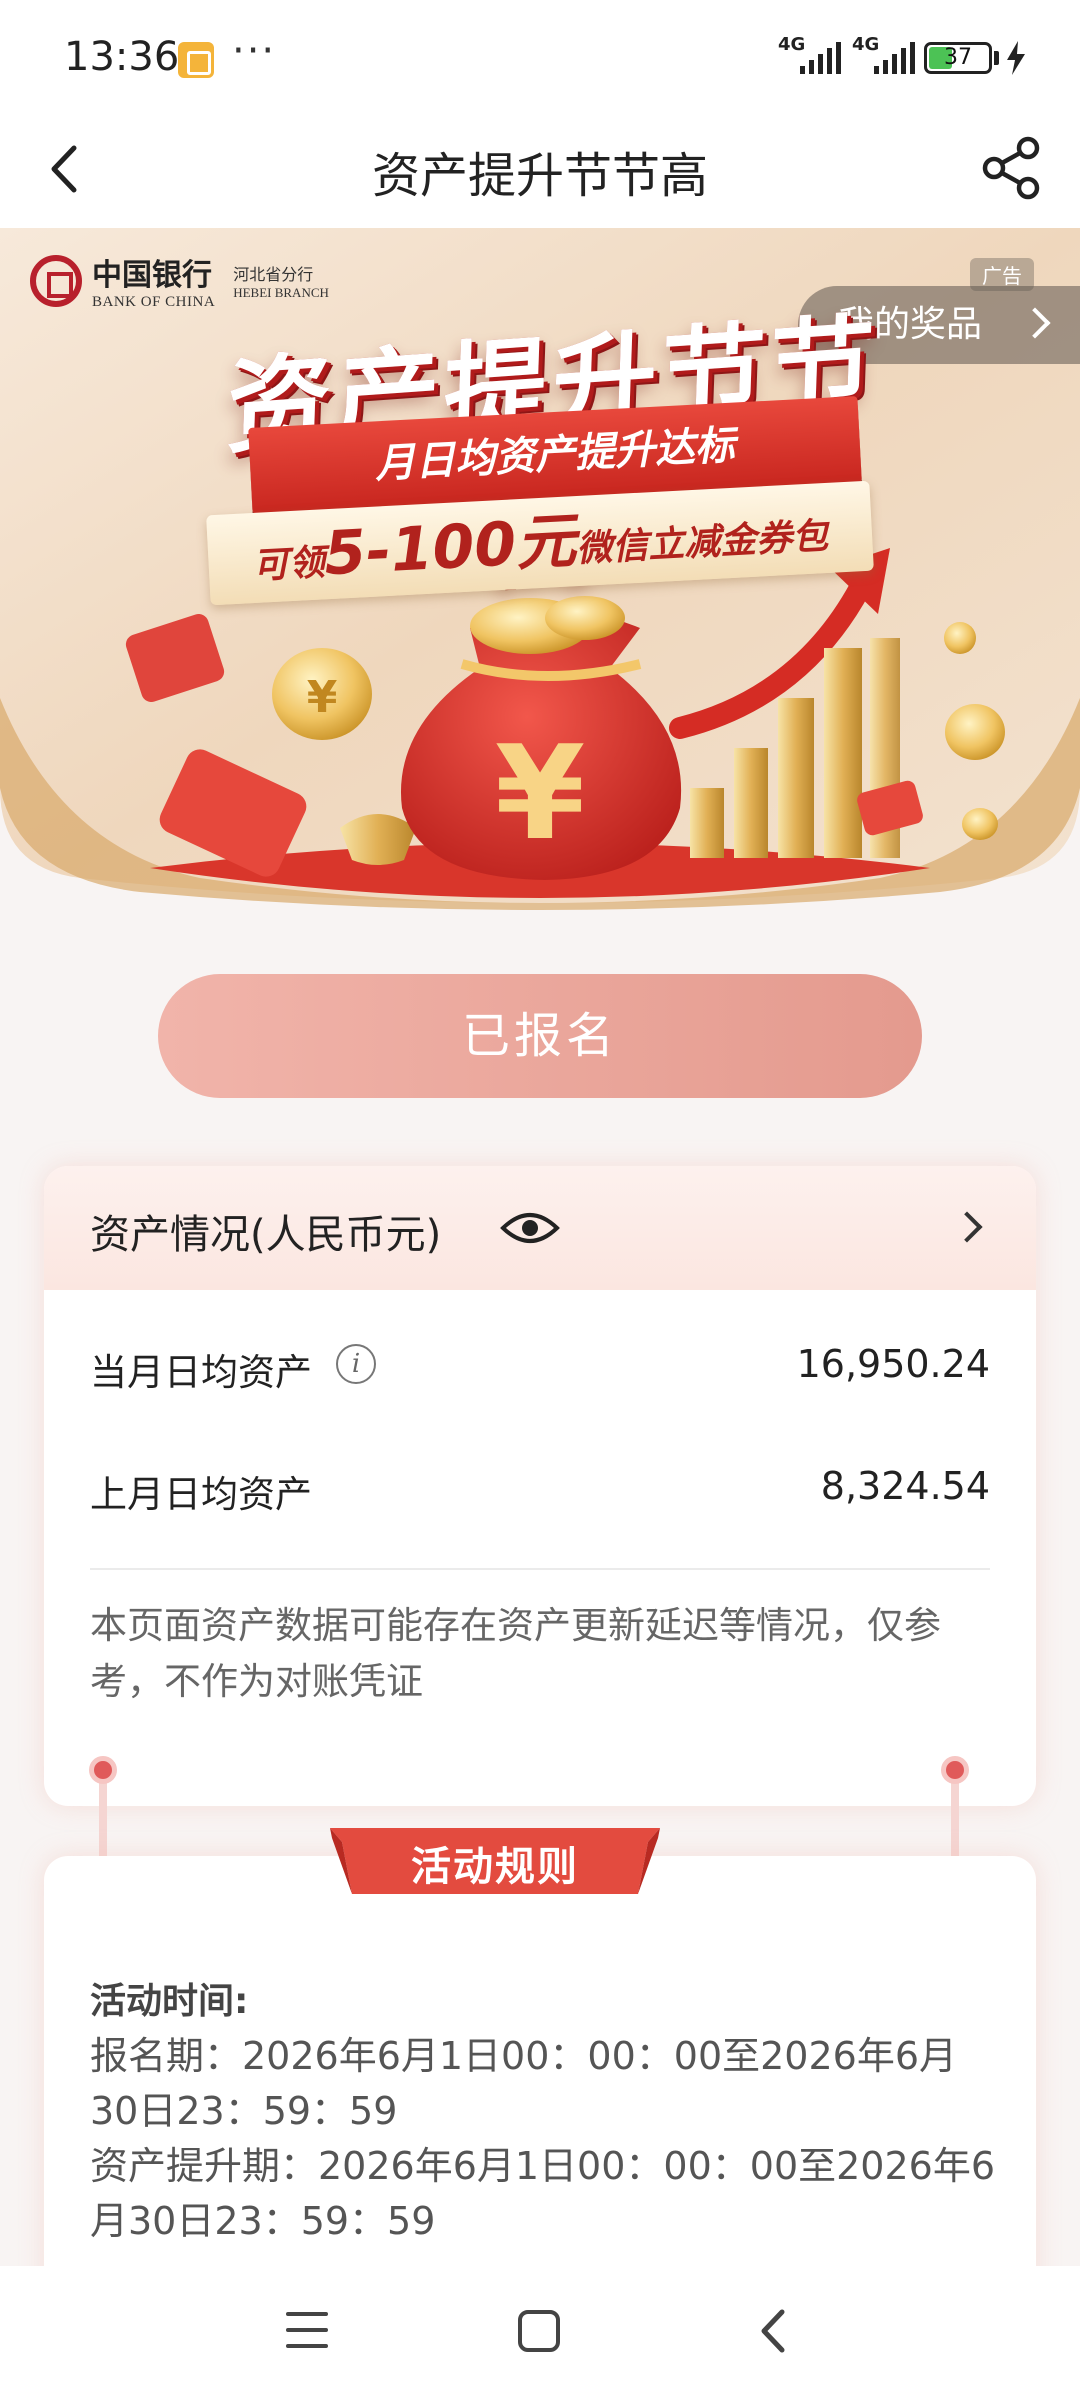  What do you see at coordinates (122, 57) in the screenshot?
I see `status-time: 13:36` at bounding box center [122, 57].